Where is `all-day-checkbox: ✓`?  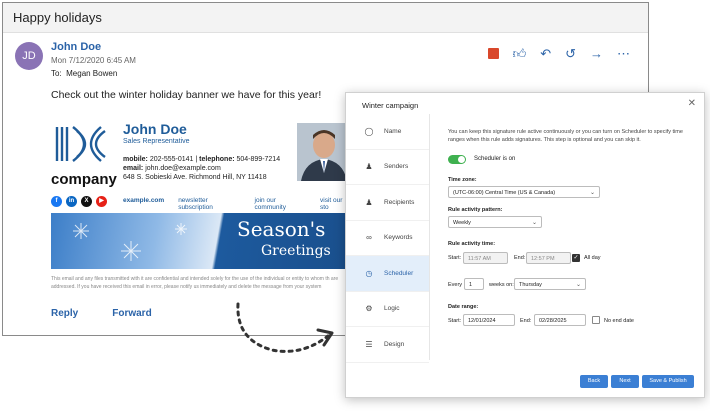
all-day-checkbox: ✓ is located at coordinates (576, 258).